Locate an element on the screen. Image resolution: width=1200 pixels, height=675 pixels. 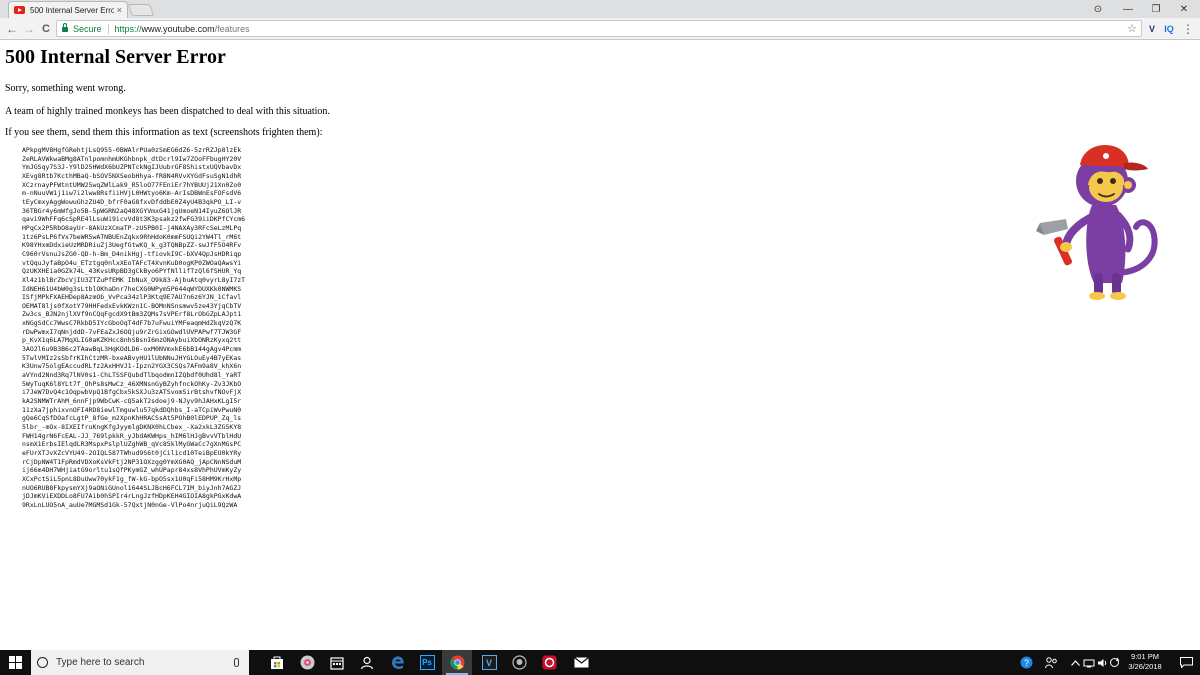
people-icon is located at coordinates (367, 662).